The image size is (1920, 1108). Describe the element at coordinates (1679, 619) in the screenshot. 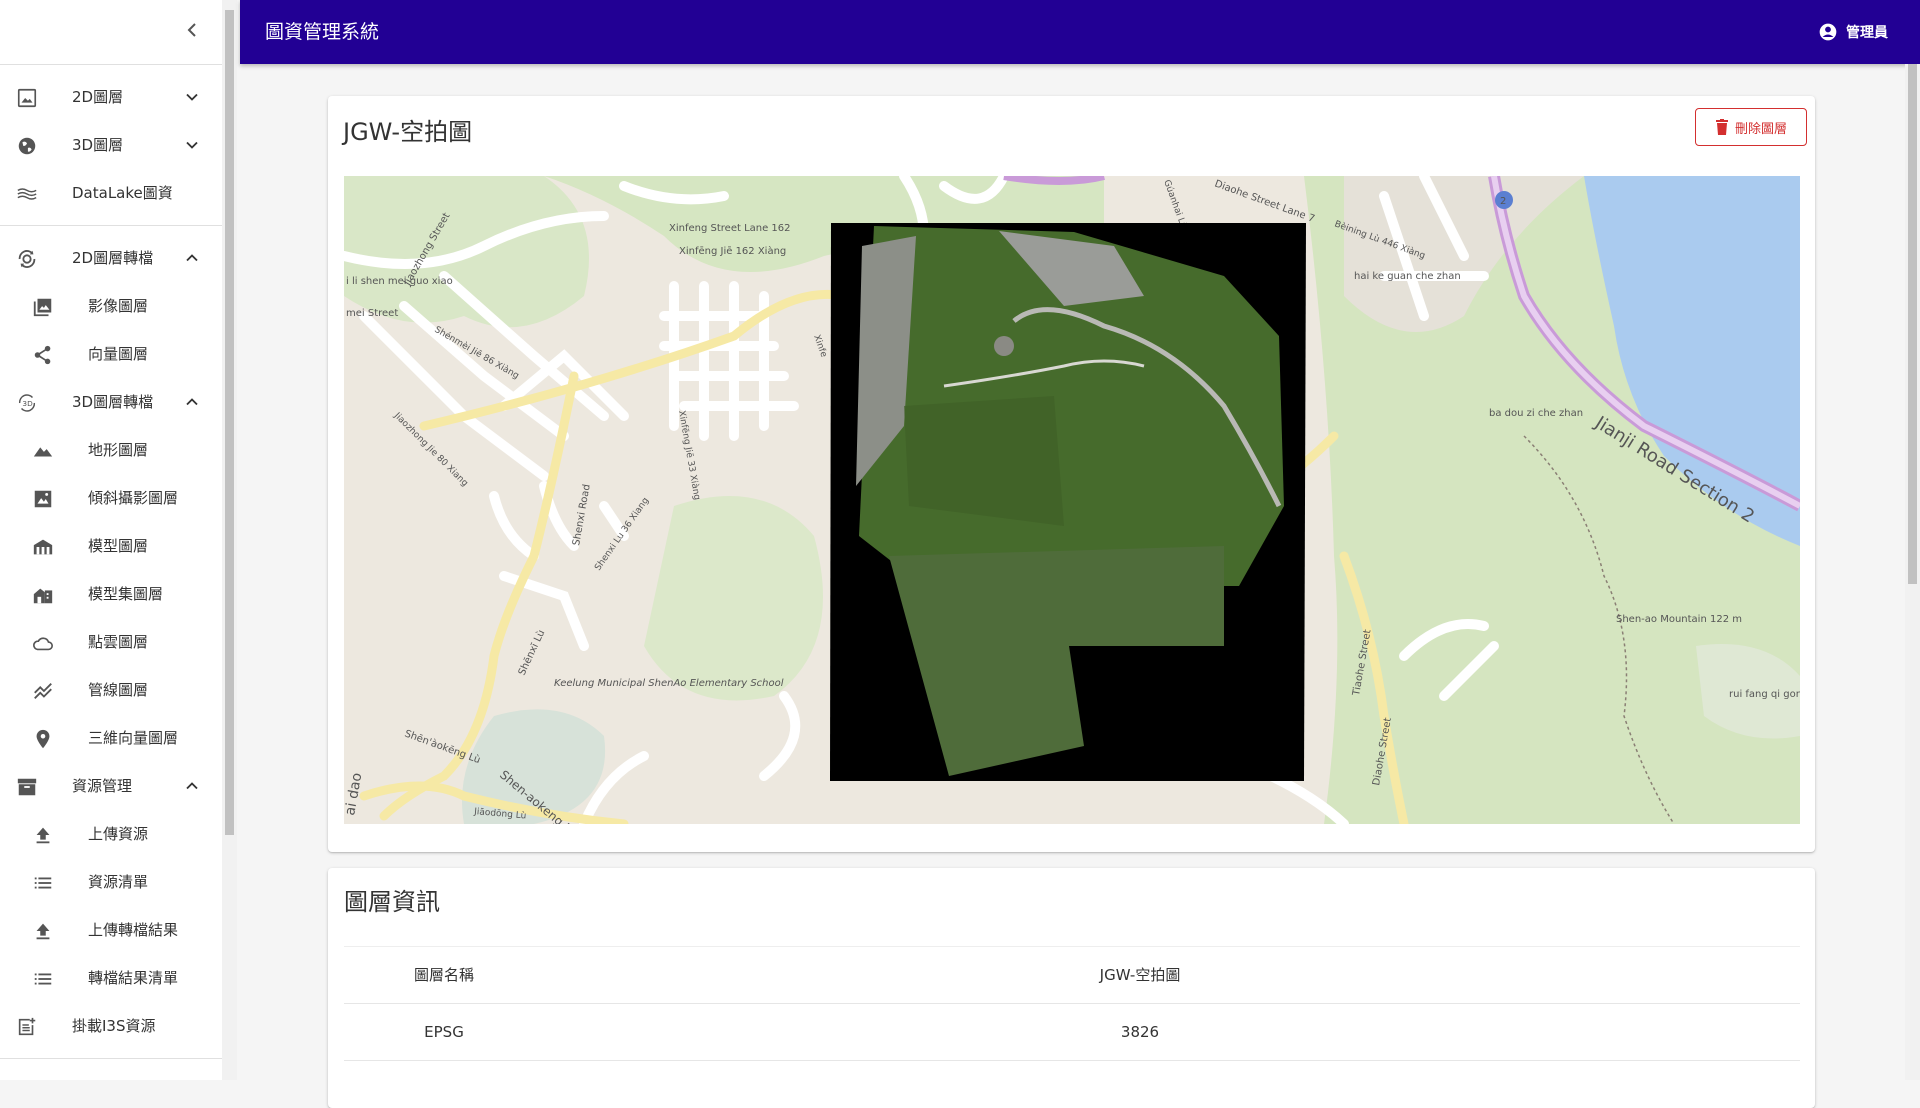

I see `map-label: Shen-ao Mountain 122 m` at that location.